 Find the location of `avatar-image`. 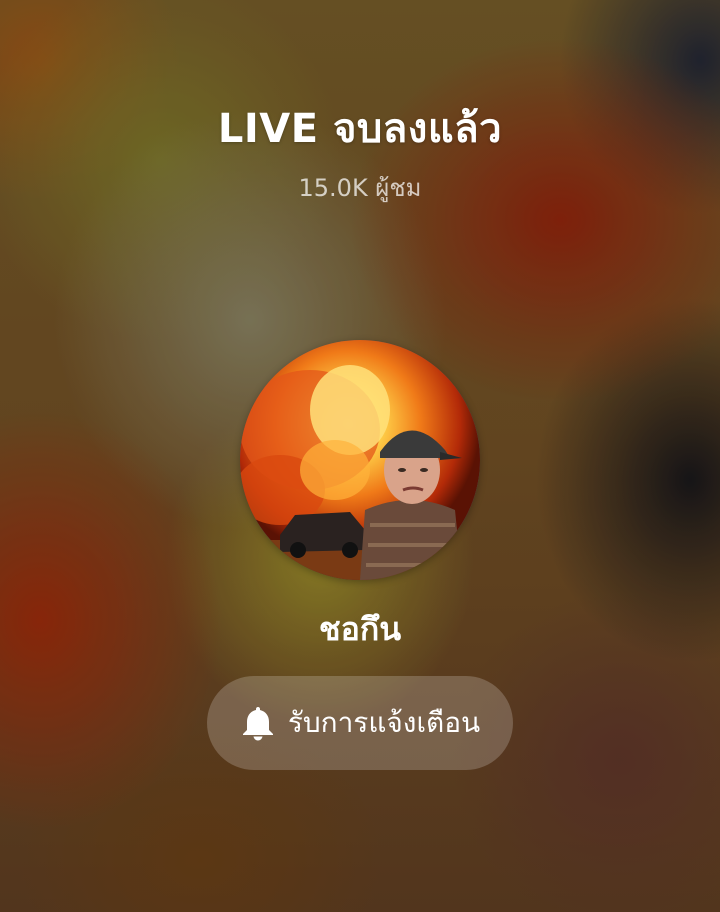

avatar-image is located at coordinates (360, 460).